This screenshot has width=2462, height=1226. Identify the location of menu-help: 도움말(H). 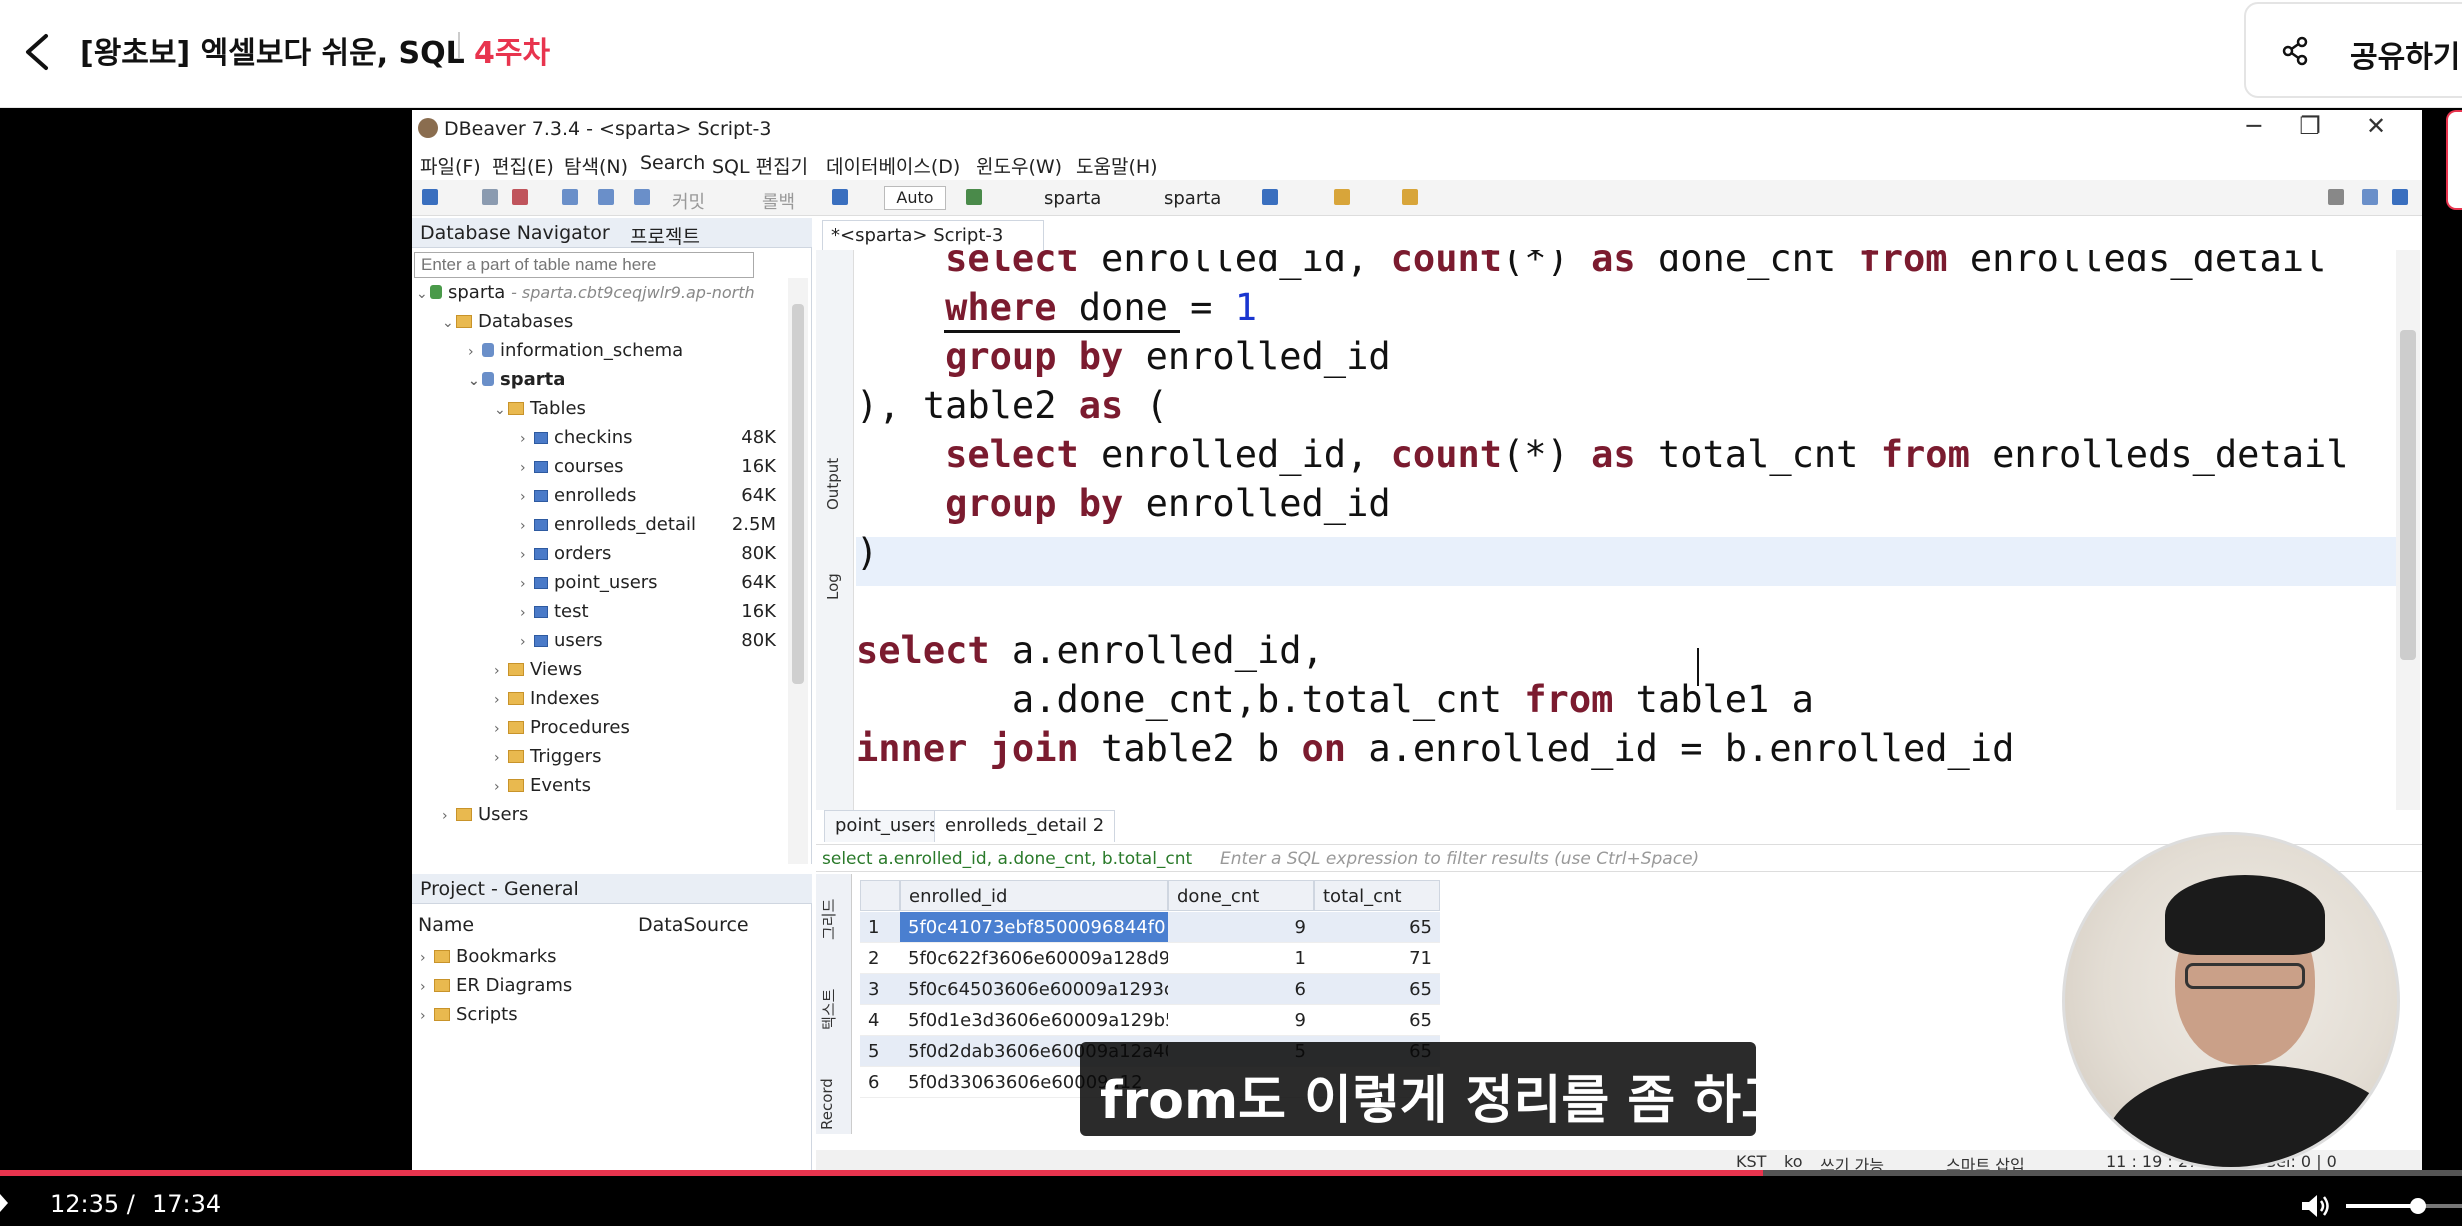
(1117, 165).